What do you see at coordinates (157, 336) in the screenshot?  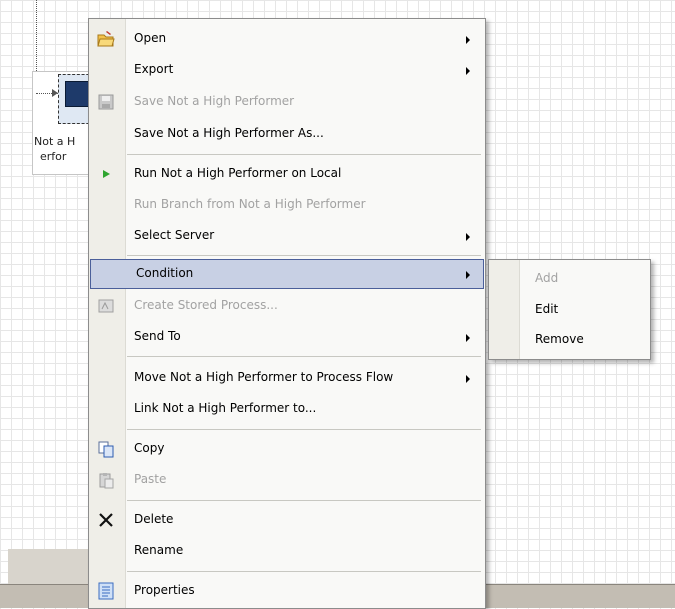 I see `menu-item-send-to-label: Send To` at bounding box center [157, 336].